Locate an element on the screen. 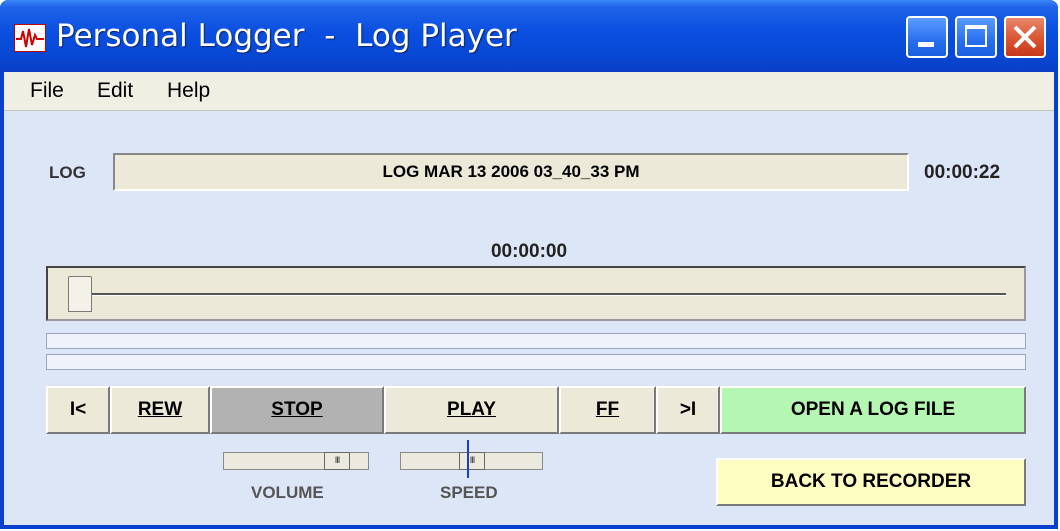  menu-edit: Edit is located at coordinates (115, 91).